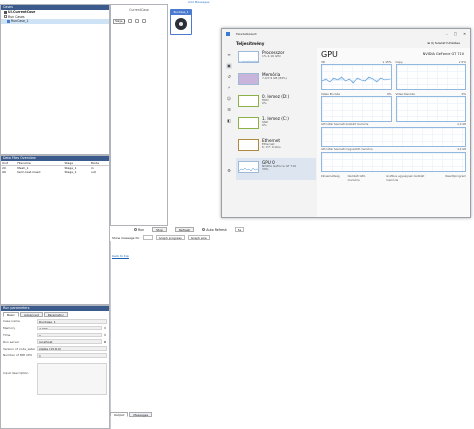 This screenshot has height=429, width=474. I want to click on canvas-header: CurrentCase, so click(139, 10).